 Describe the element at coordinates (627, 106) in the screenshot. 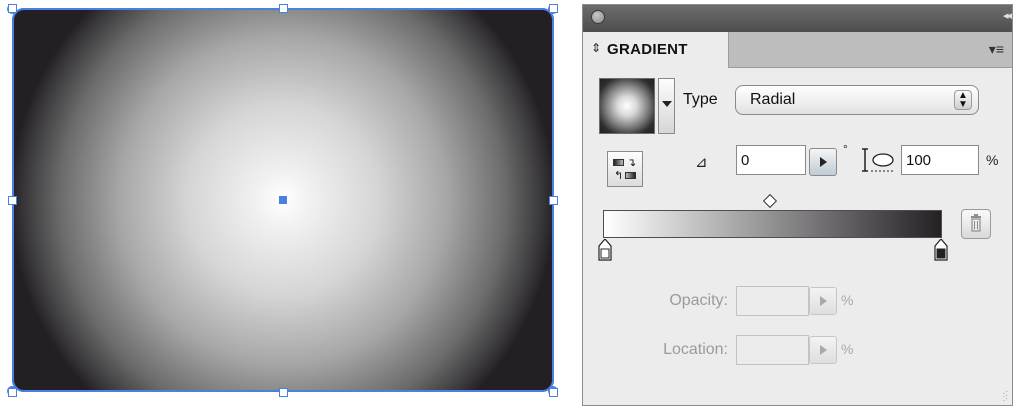

I see `gradient-thumbnail` at that location.